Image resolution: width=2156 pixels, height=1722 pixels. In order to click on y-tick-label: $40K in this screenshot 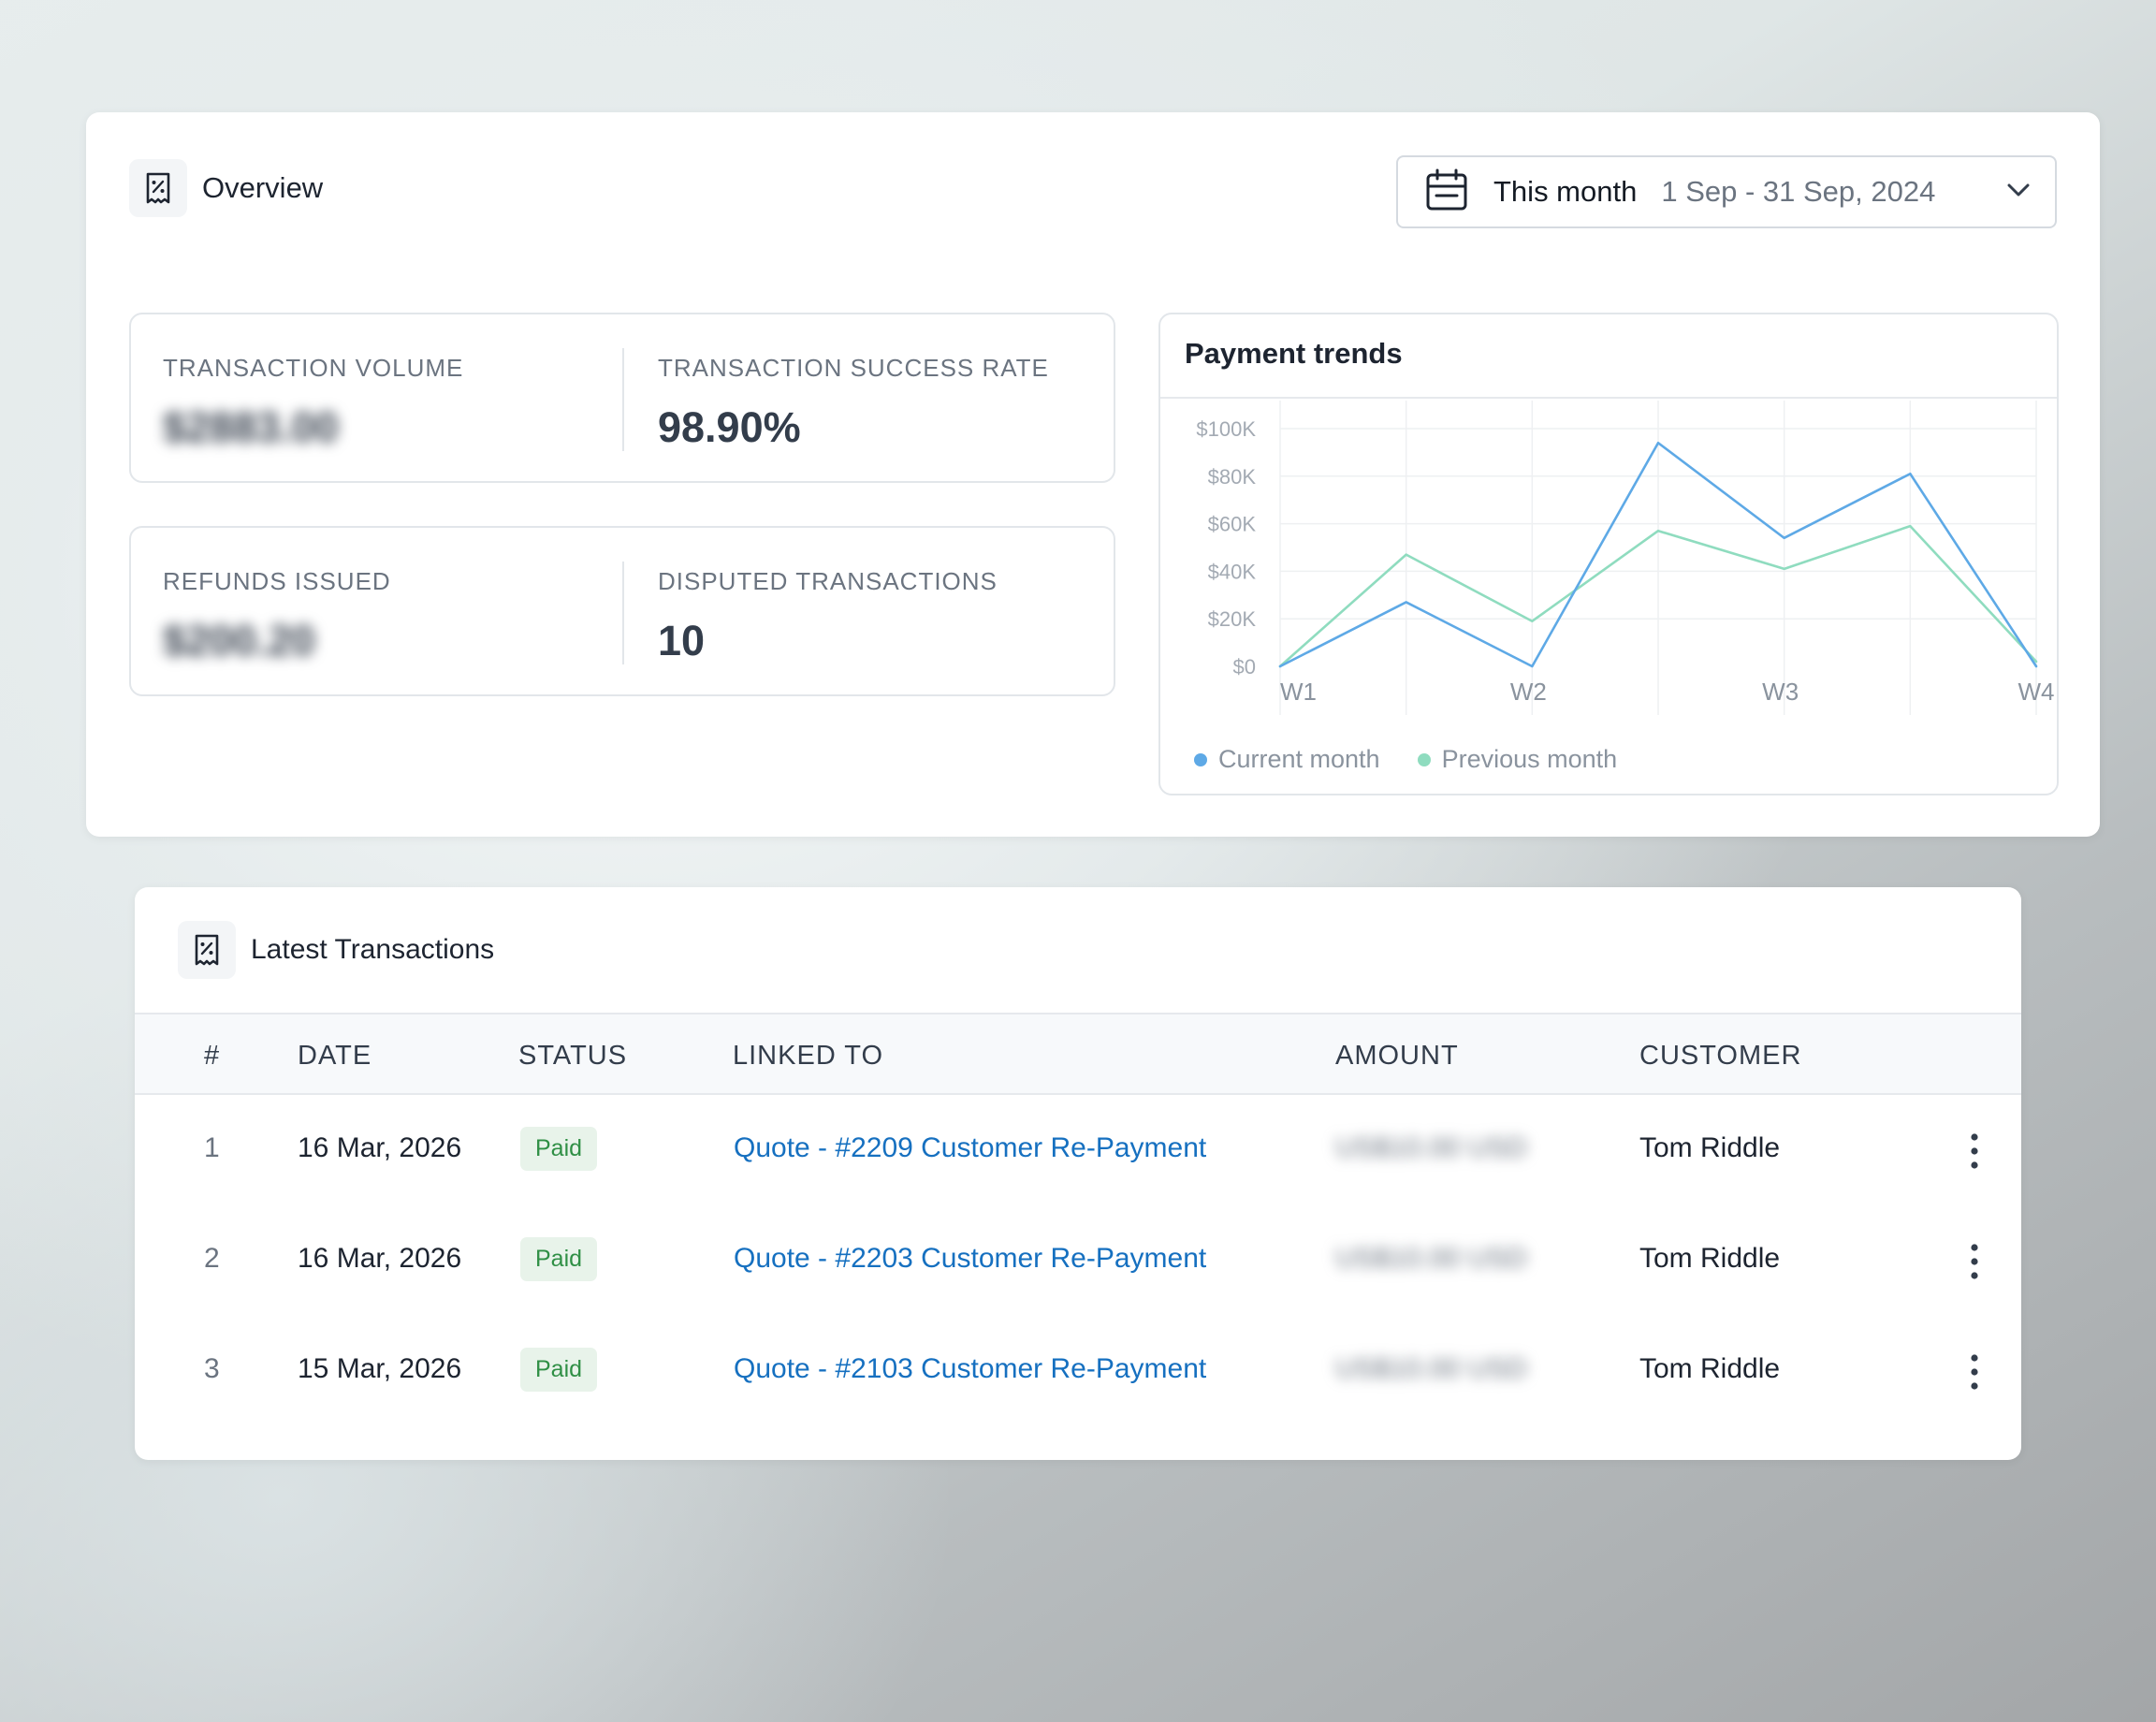, I will do `click(1232, 572)`.